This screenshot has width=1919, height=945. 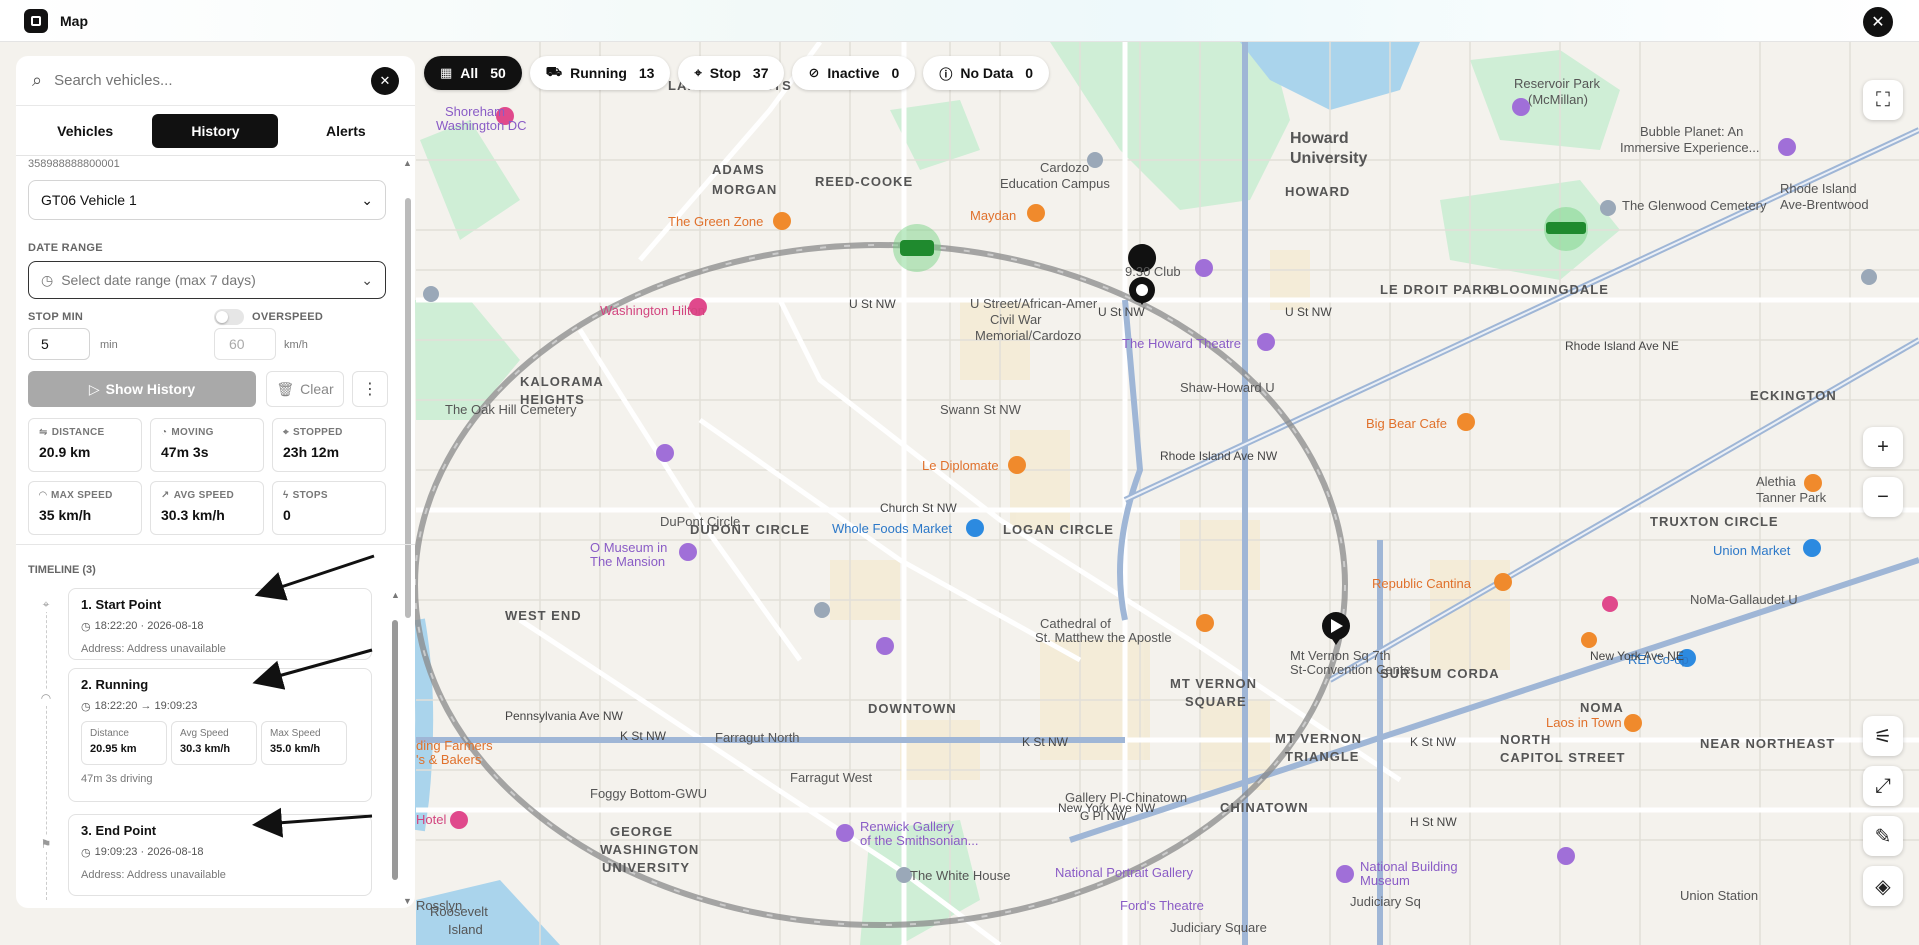 I want to click on svg-text: O Museum in, so click(x=628, y=547).